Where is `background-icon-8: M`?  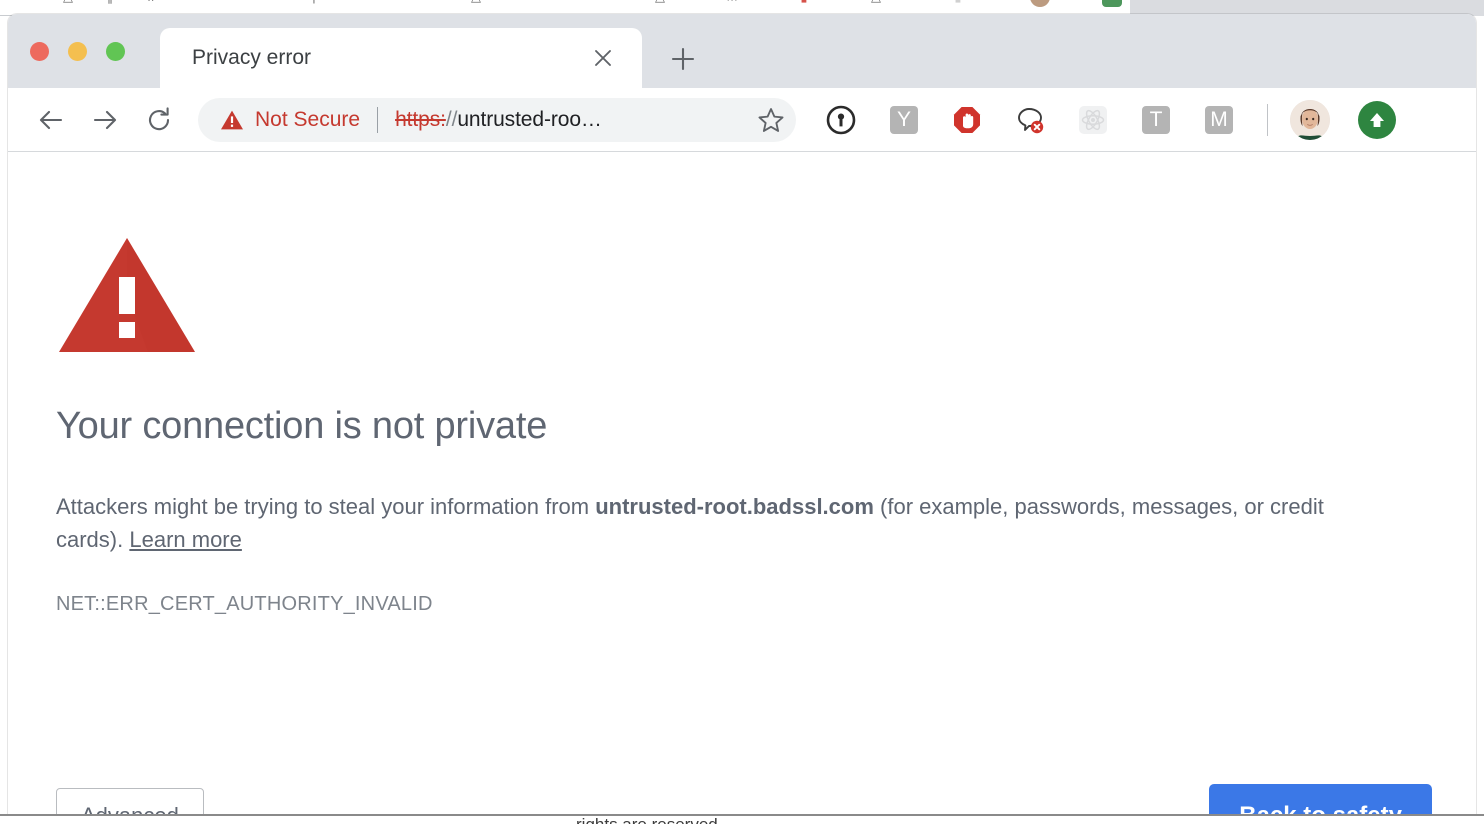
background-icon-8: M is located at coordinates (732, 3).